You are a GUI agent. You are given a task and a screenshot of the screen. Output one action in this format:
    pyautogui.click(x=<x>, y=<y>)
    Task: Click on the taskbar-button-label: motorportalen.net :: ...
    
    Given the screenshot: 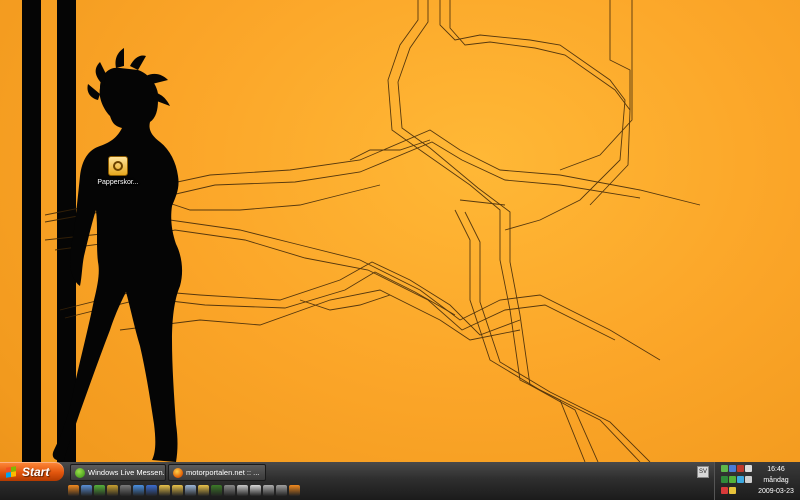 What is the action you would take?
    pyautogui.click(x=223, y=472)
    